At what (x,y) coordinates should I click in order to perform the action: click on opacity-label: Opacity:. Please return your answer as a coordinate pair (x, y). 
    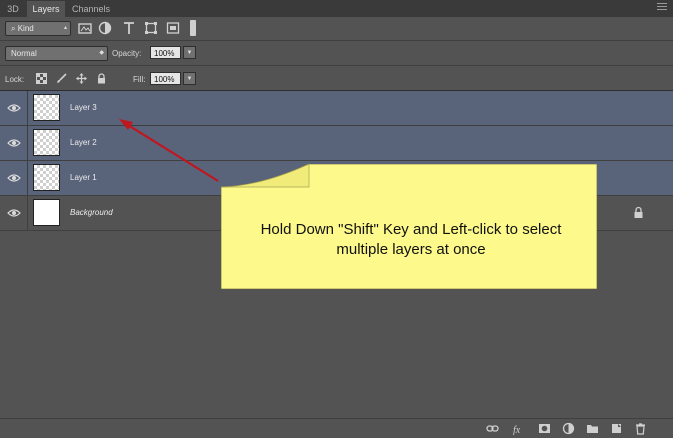
    Looking at the image, I should click on (127, 53).